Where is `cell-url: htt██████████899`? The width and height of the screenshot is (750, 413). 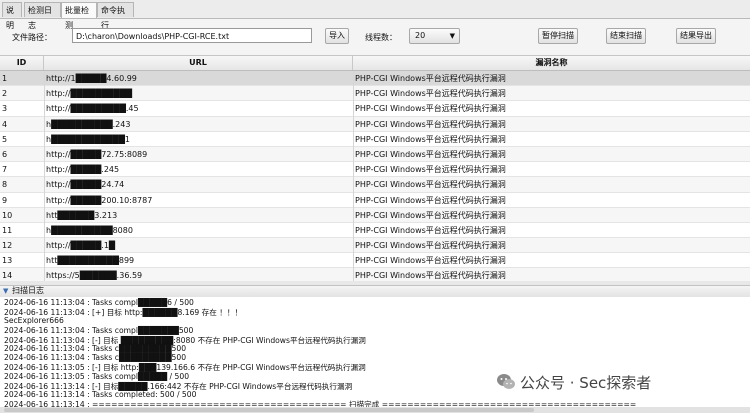 cell-url: htt██████████899 is located at coordinates (90, 261).